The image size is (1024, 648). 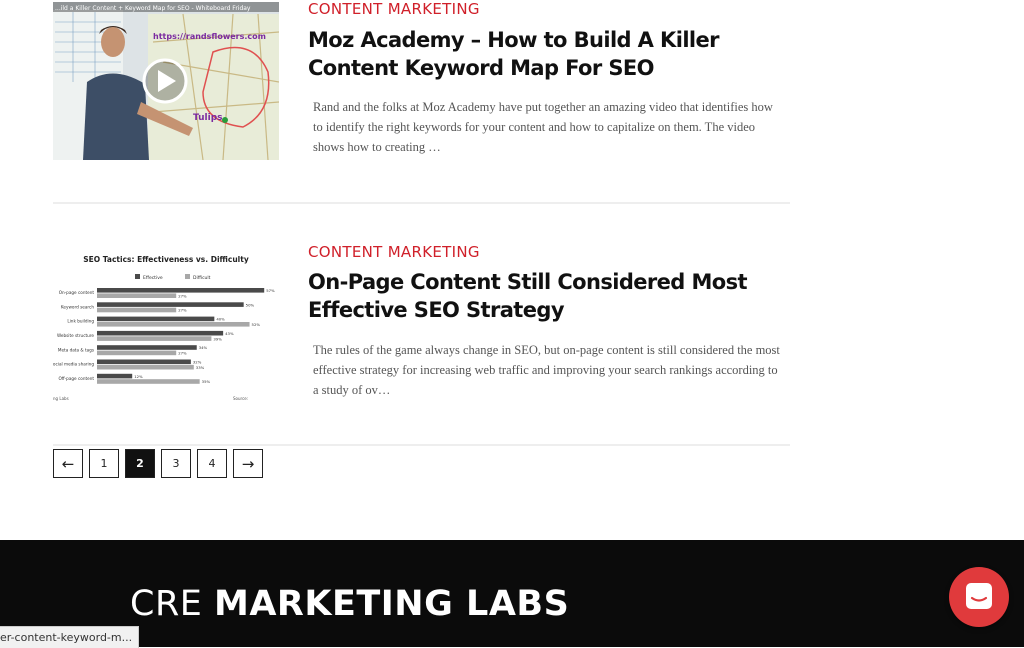 What do you see at coordinates (76, 349) in the screenshot?
I see `chart-category-label: Meta data & tags` at bounding box center [76, 349].